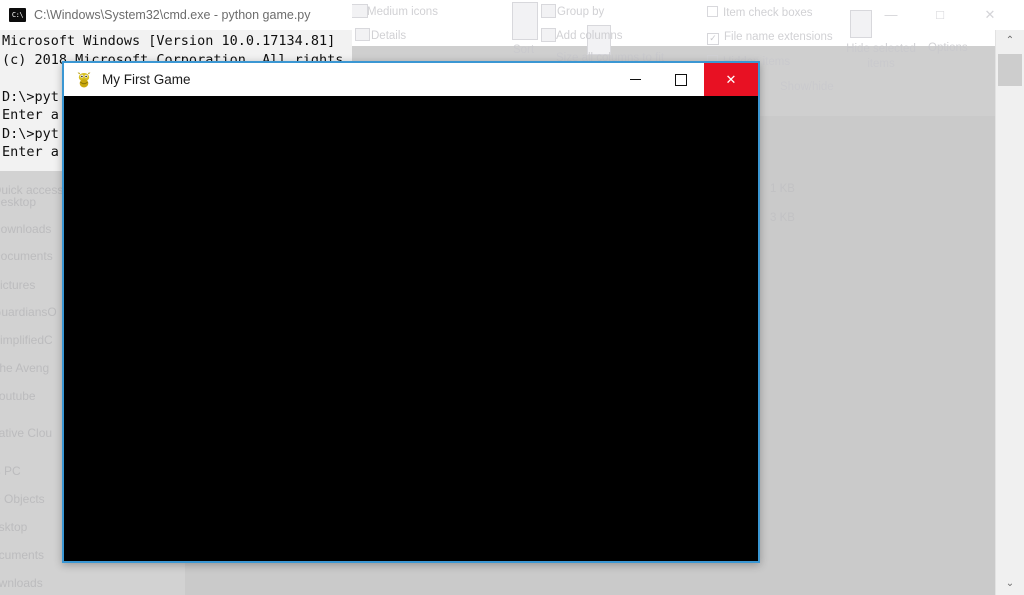  What do you see at coordinates (10, 471) in the screenshot?
I see `nav-item-this-pc: is PC` at bounding box center [10, 471].